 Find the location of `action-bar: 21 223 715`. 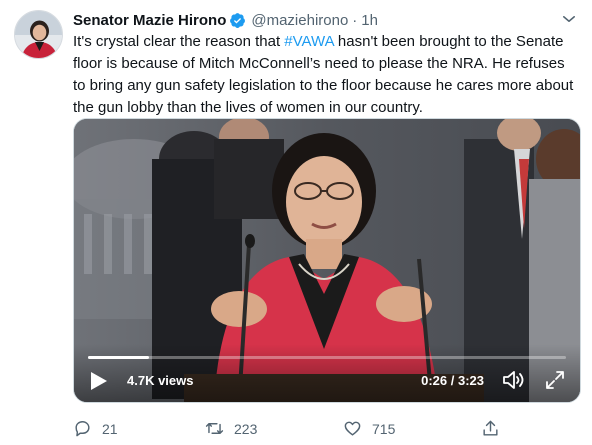

action-bar: 21 223 715 is located at coordinates (288, 429).